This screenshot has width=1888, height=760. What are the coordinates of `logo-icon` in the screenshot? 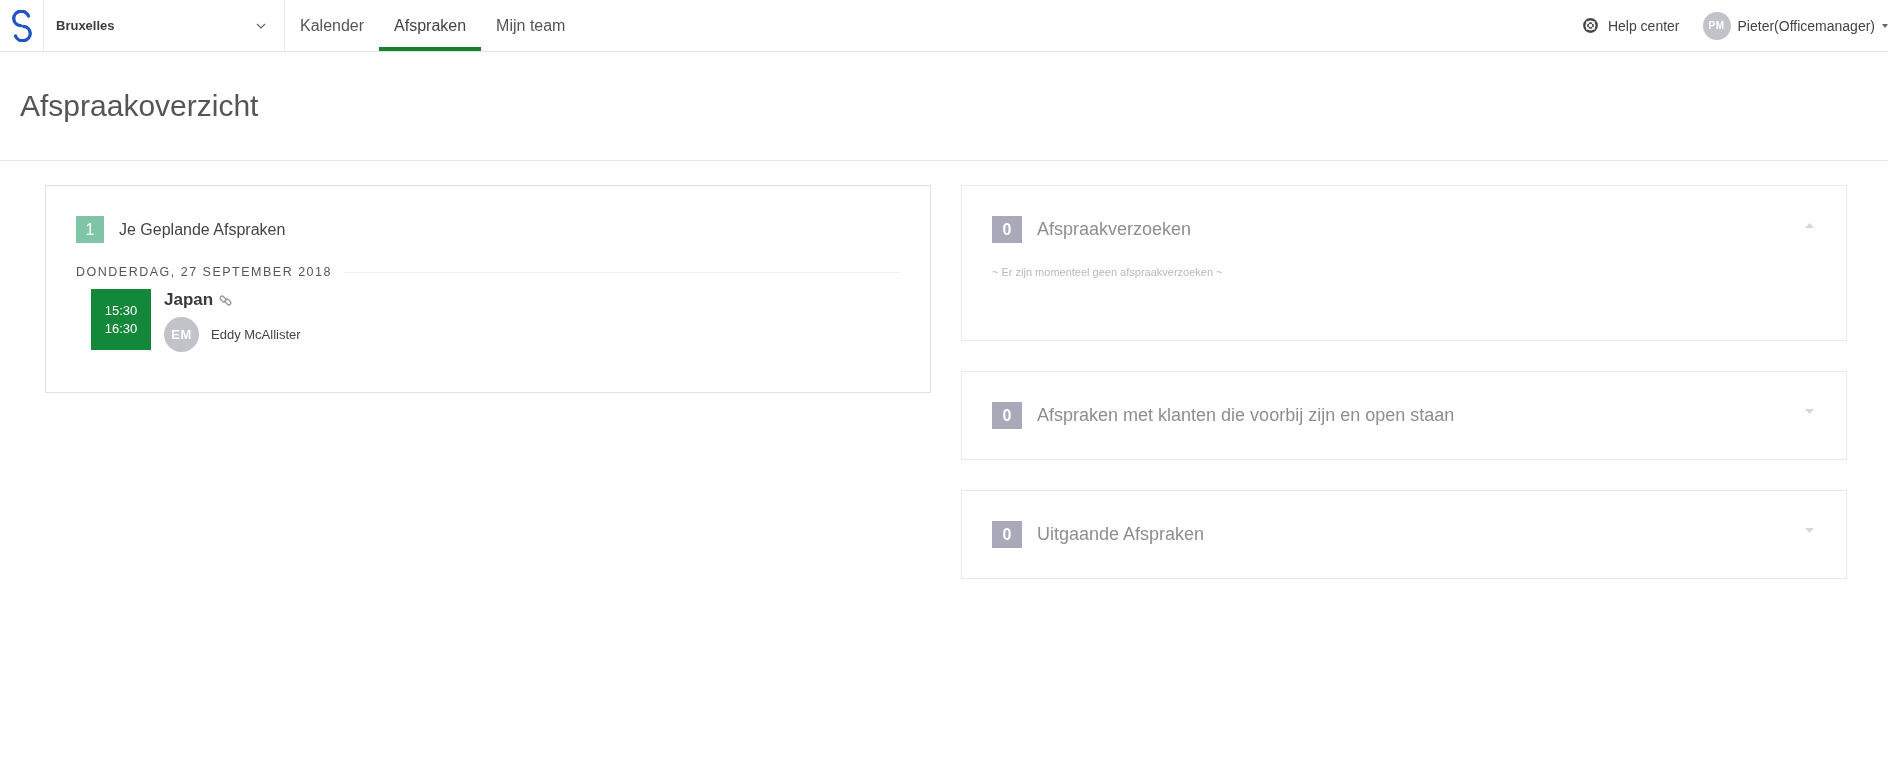 It's located at (21, 25).